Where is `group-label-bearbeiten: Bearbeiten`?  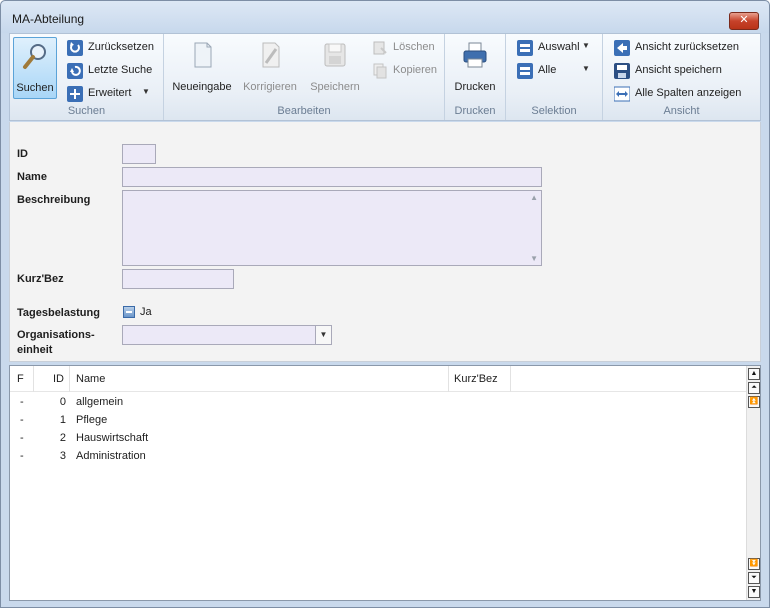 group-label-bearbeiten: Bearbeiten is located at coordinates (304, 111).